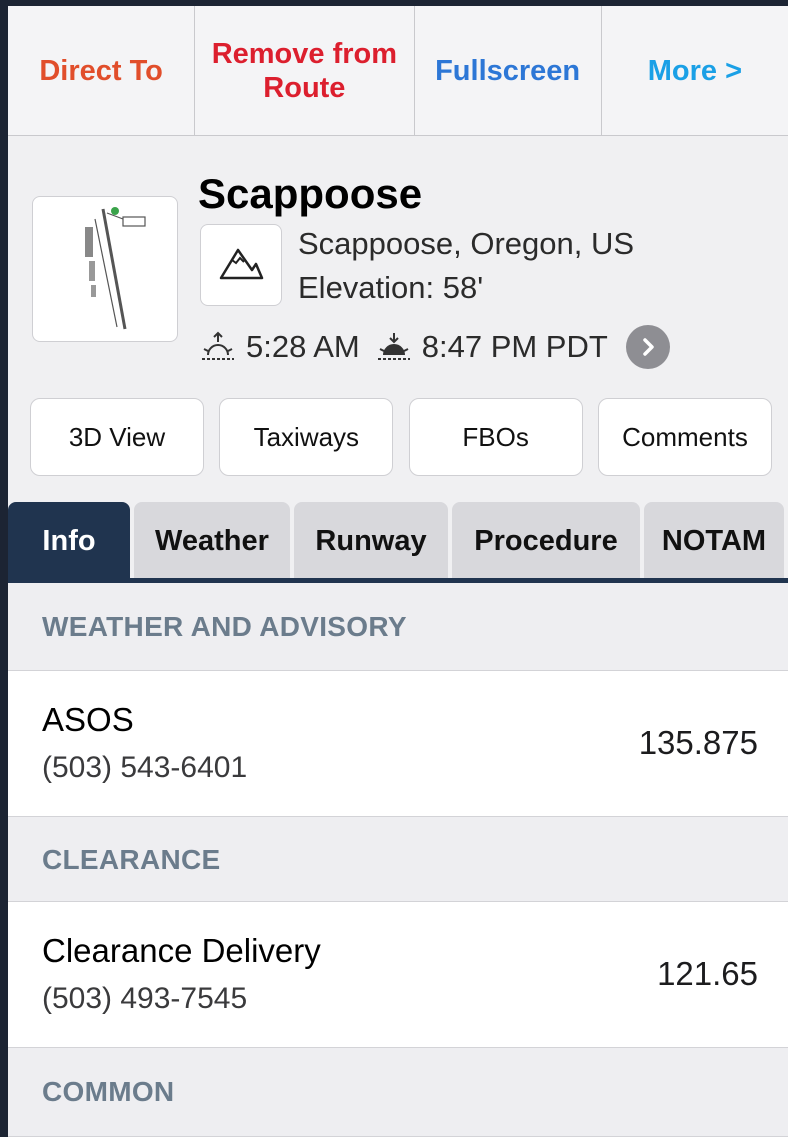 The height and width of the screenshot is (1137, 788). I want to click on taxiways-button: Taxiways, so click(306, 437).